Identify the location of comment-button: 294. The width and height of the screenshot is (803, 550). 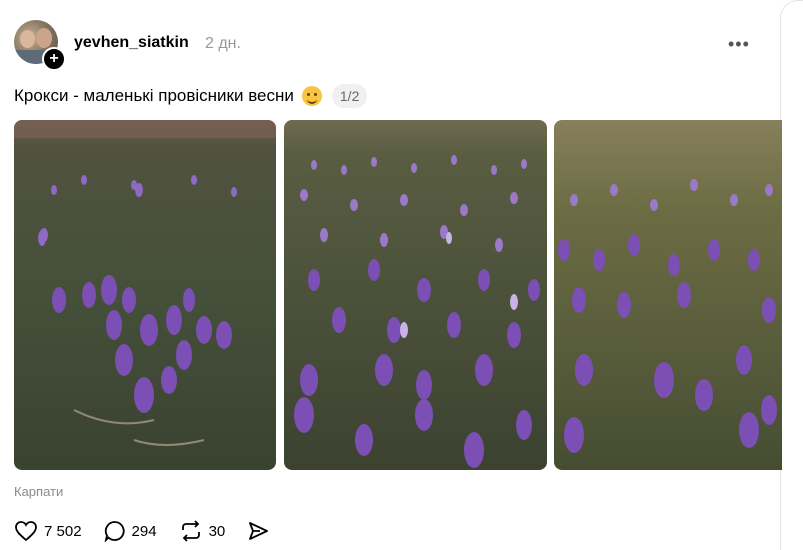
(130, 531).